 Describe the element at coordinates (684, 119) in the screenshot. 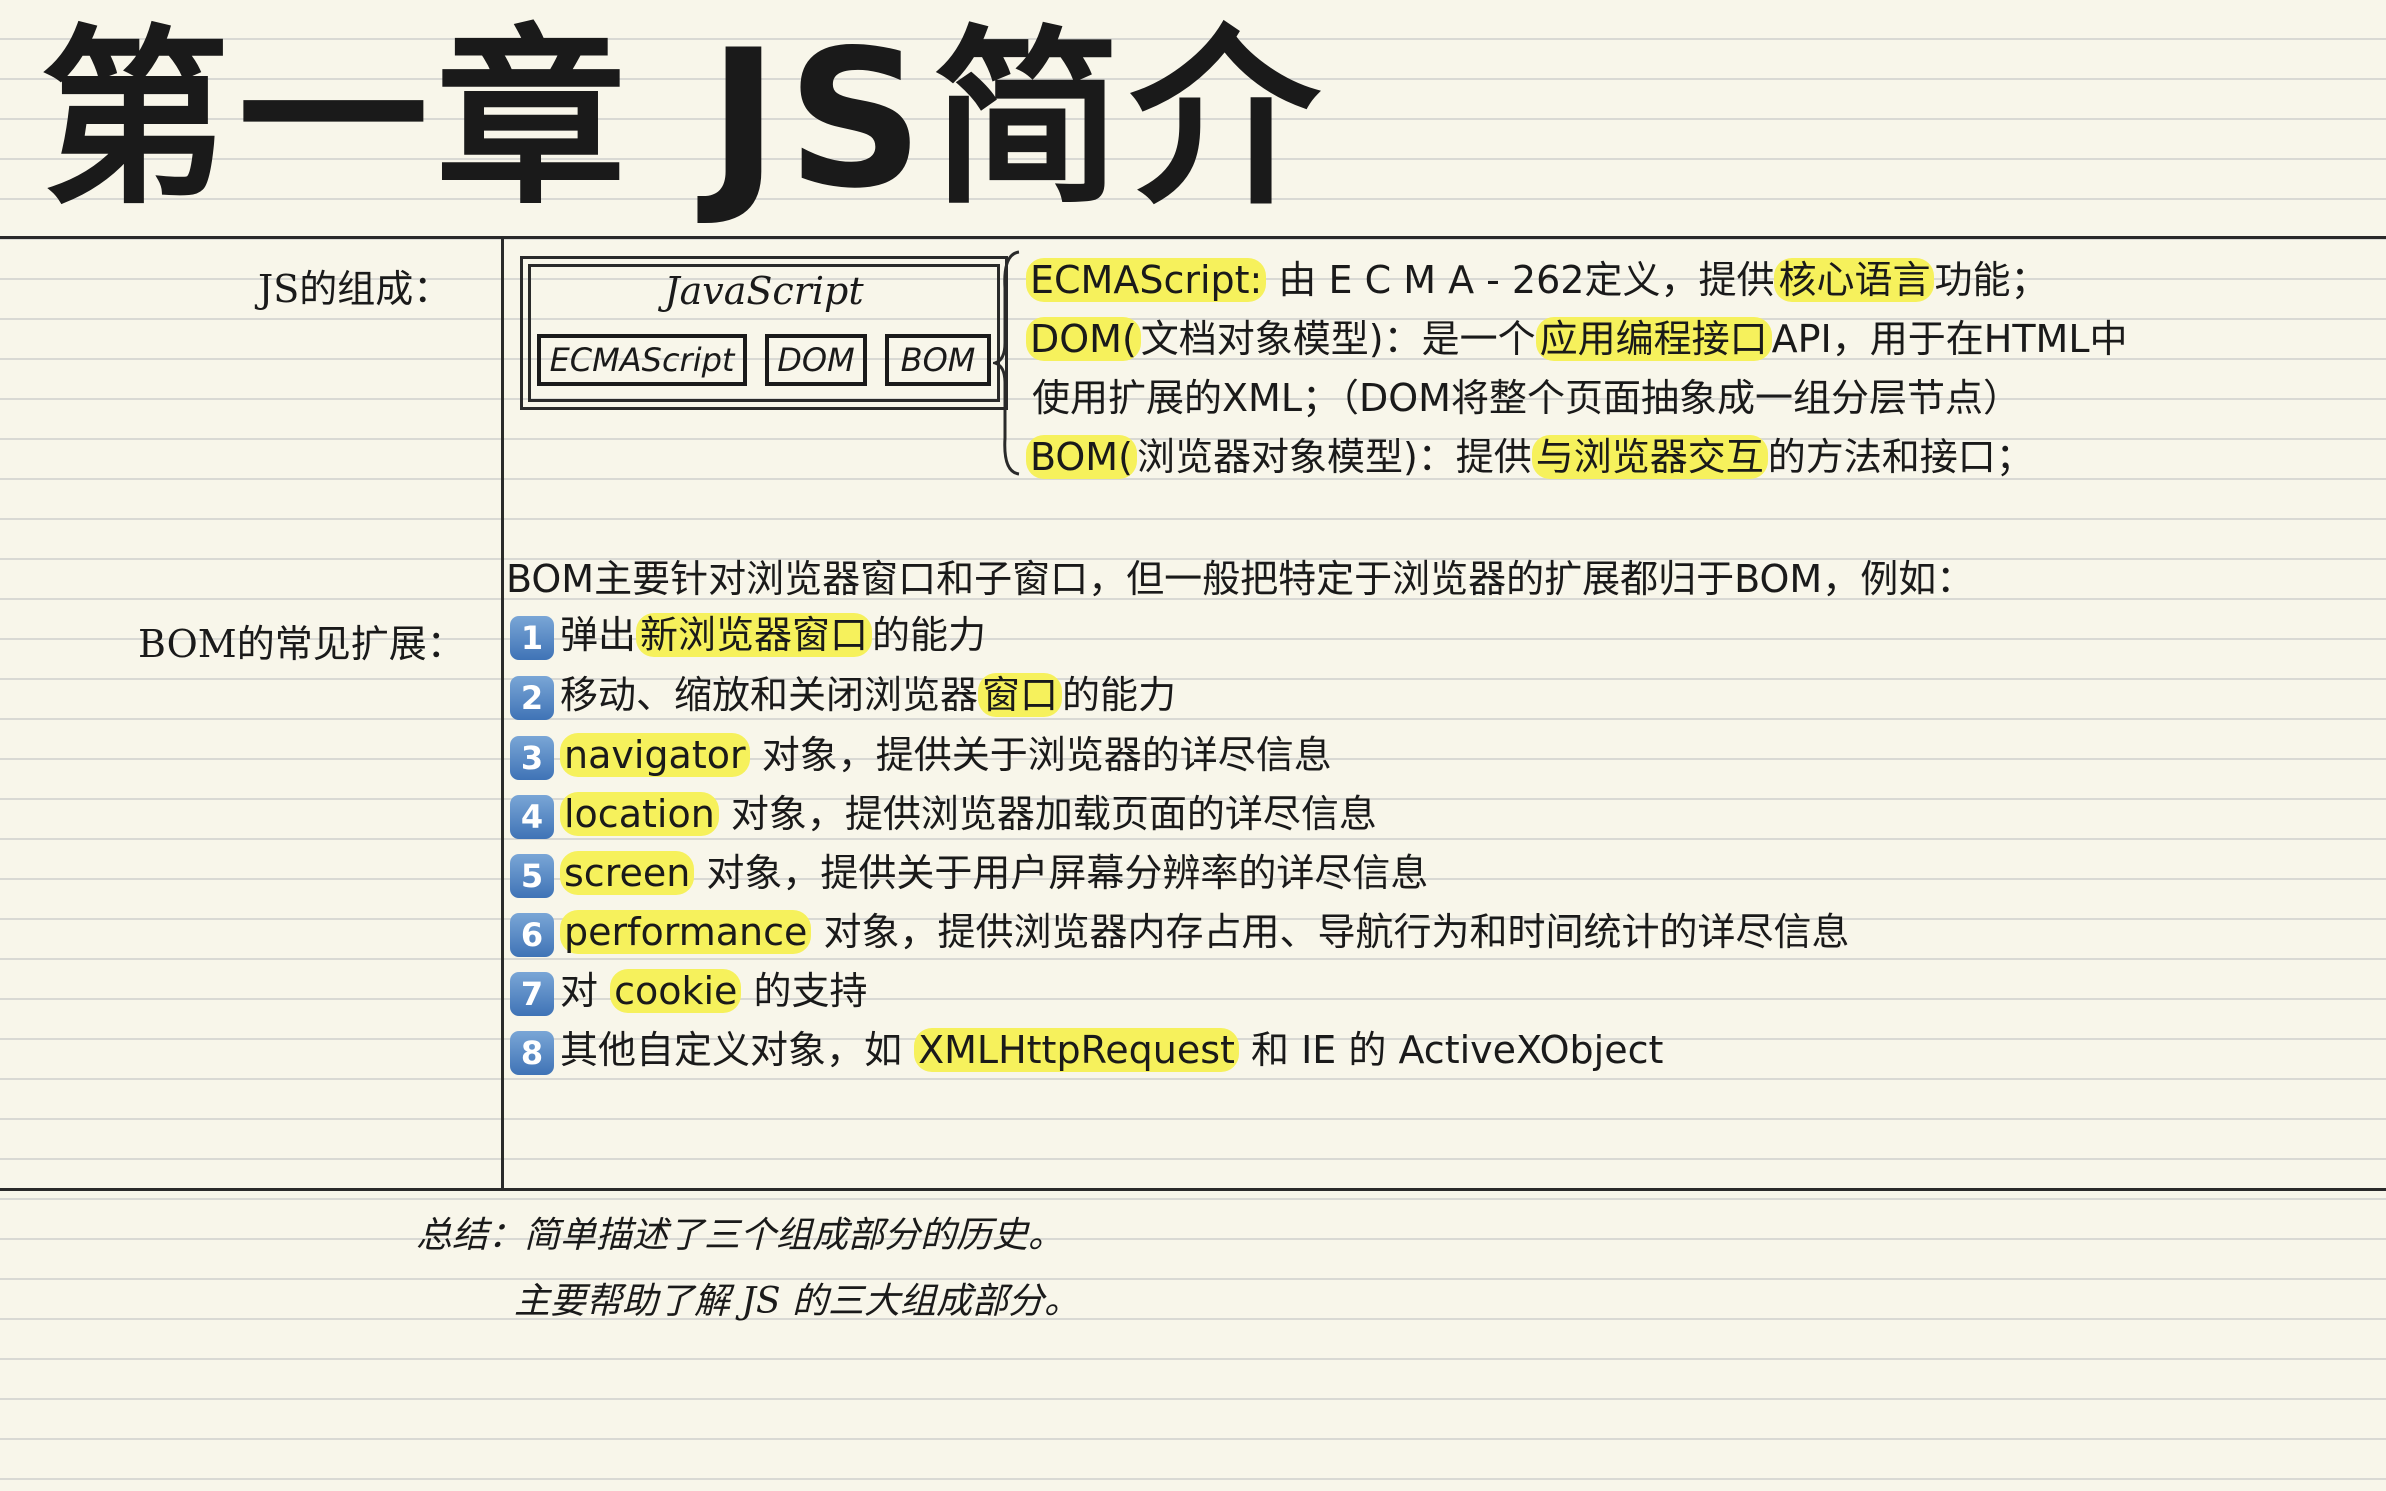

I see `page-title: 第一章 JS简介` at that location.